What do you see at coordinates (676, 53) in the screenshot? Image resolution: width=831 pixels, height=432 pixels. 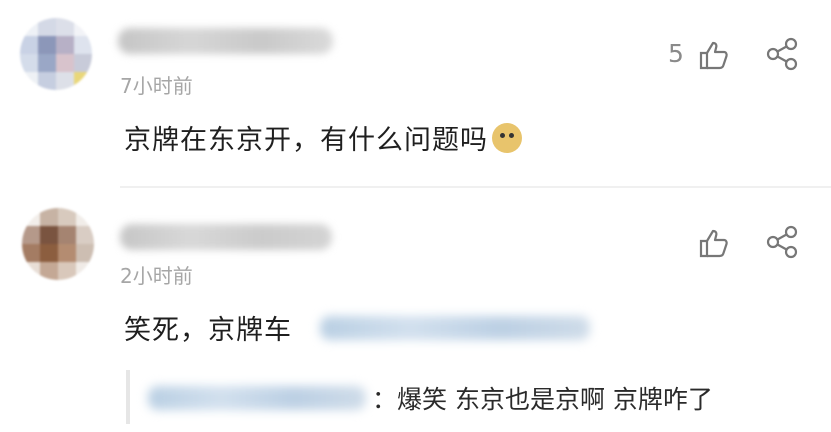 I see `like-count: 5` at bounding box center [676, 53].